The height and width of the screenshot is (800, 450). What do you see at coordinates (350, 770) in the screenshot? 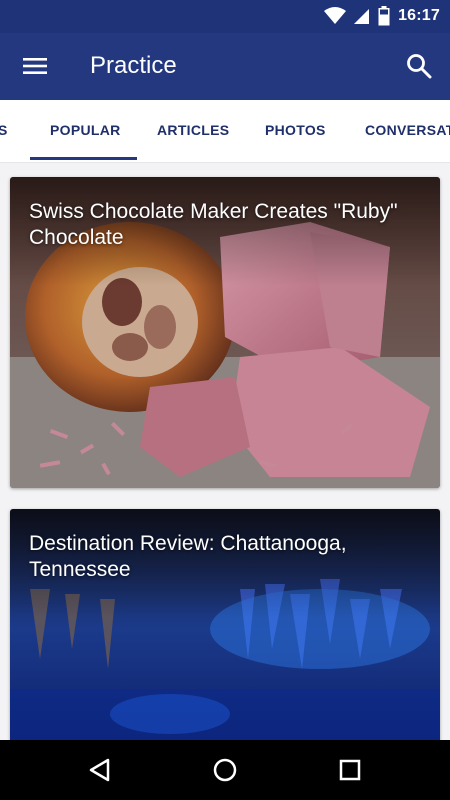
I see `recents-icon` at bounding box center [350, 770].